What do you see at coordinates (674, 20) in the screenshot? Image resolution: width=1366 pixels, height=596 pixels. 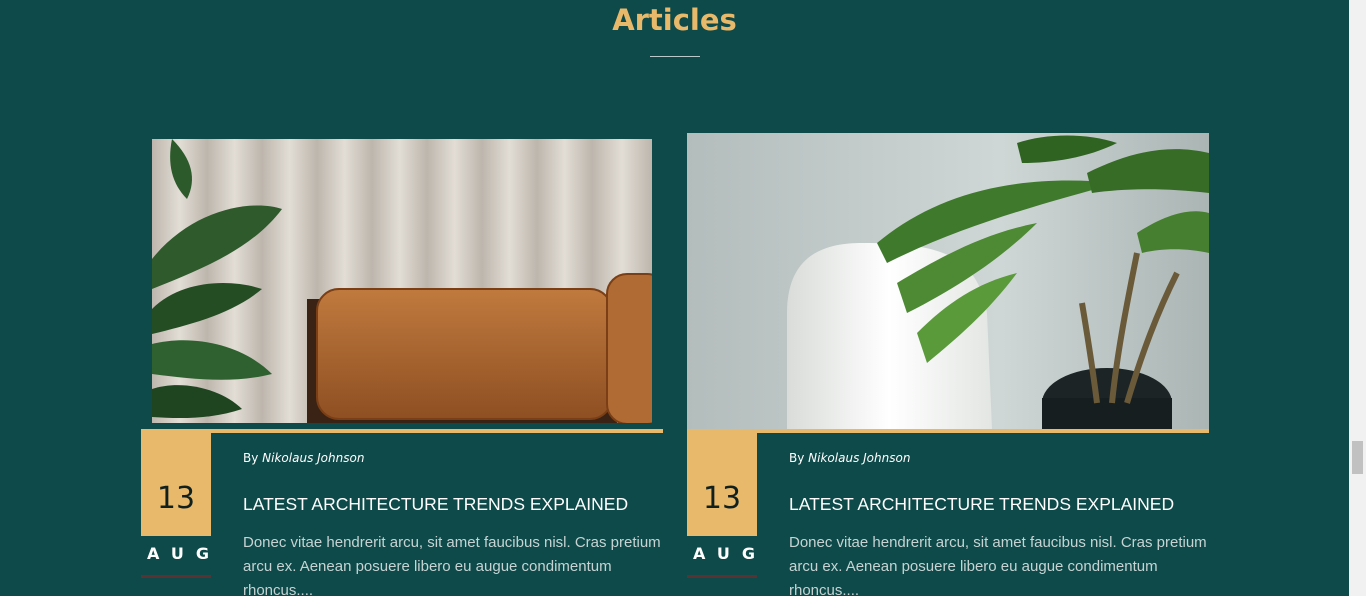 I see `section-title: Articles` at bounding box center [674, 20].